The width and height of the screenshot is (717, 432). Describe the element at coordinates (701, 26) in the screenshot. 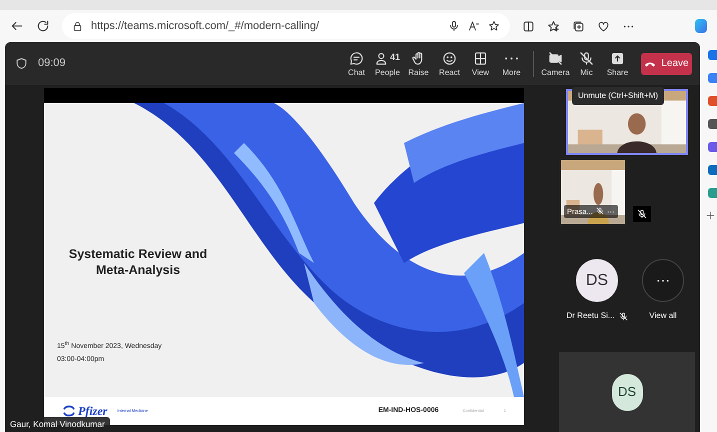

I see `copilot-icon` at that location.